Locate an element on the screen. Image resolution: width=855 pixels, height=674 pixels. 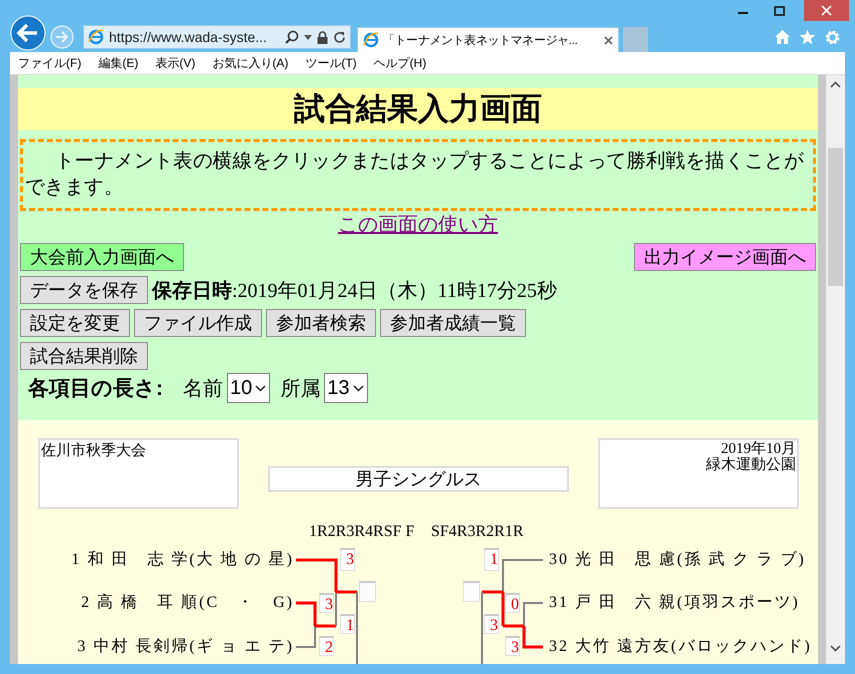
help-link: この画面の使い方 is located at coordinates (418, 225).